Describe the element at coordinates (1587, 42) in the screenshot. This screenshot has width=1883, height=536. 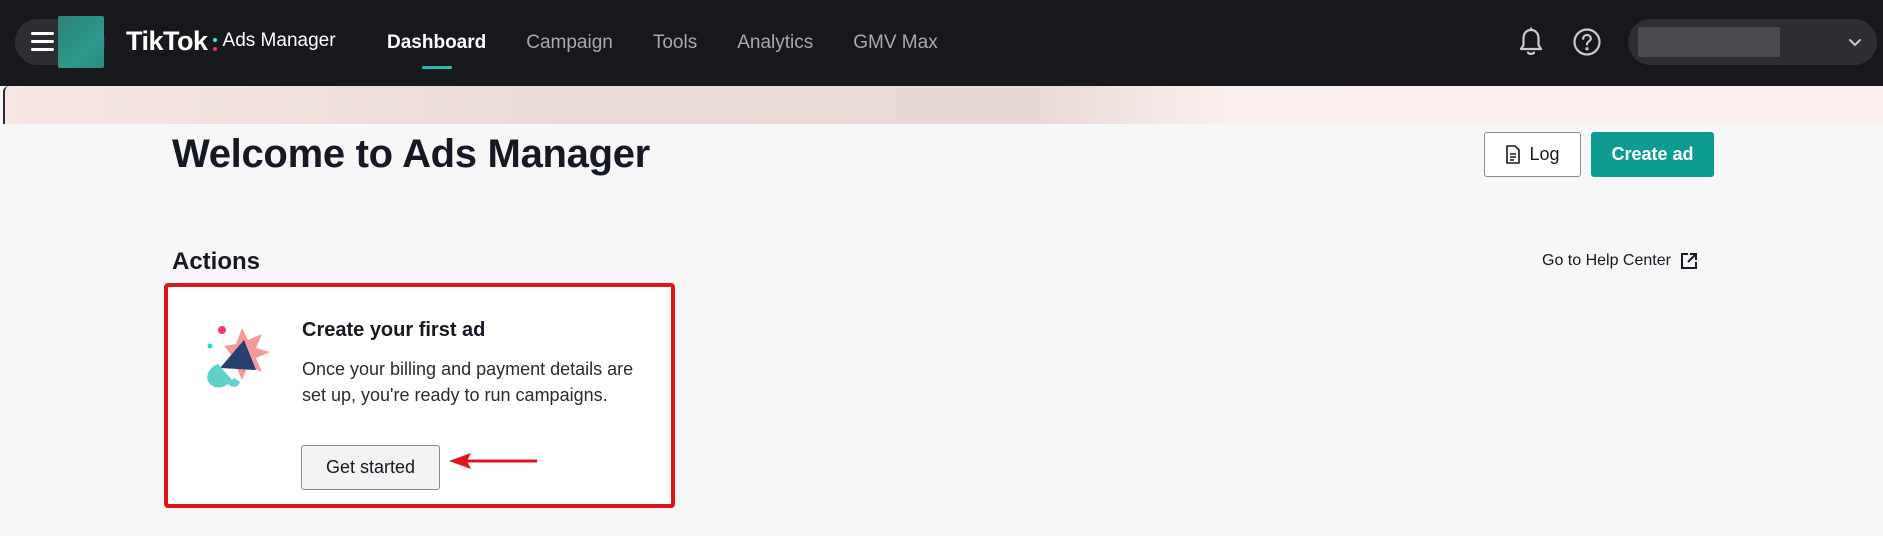
I see `question-icon` at that location.